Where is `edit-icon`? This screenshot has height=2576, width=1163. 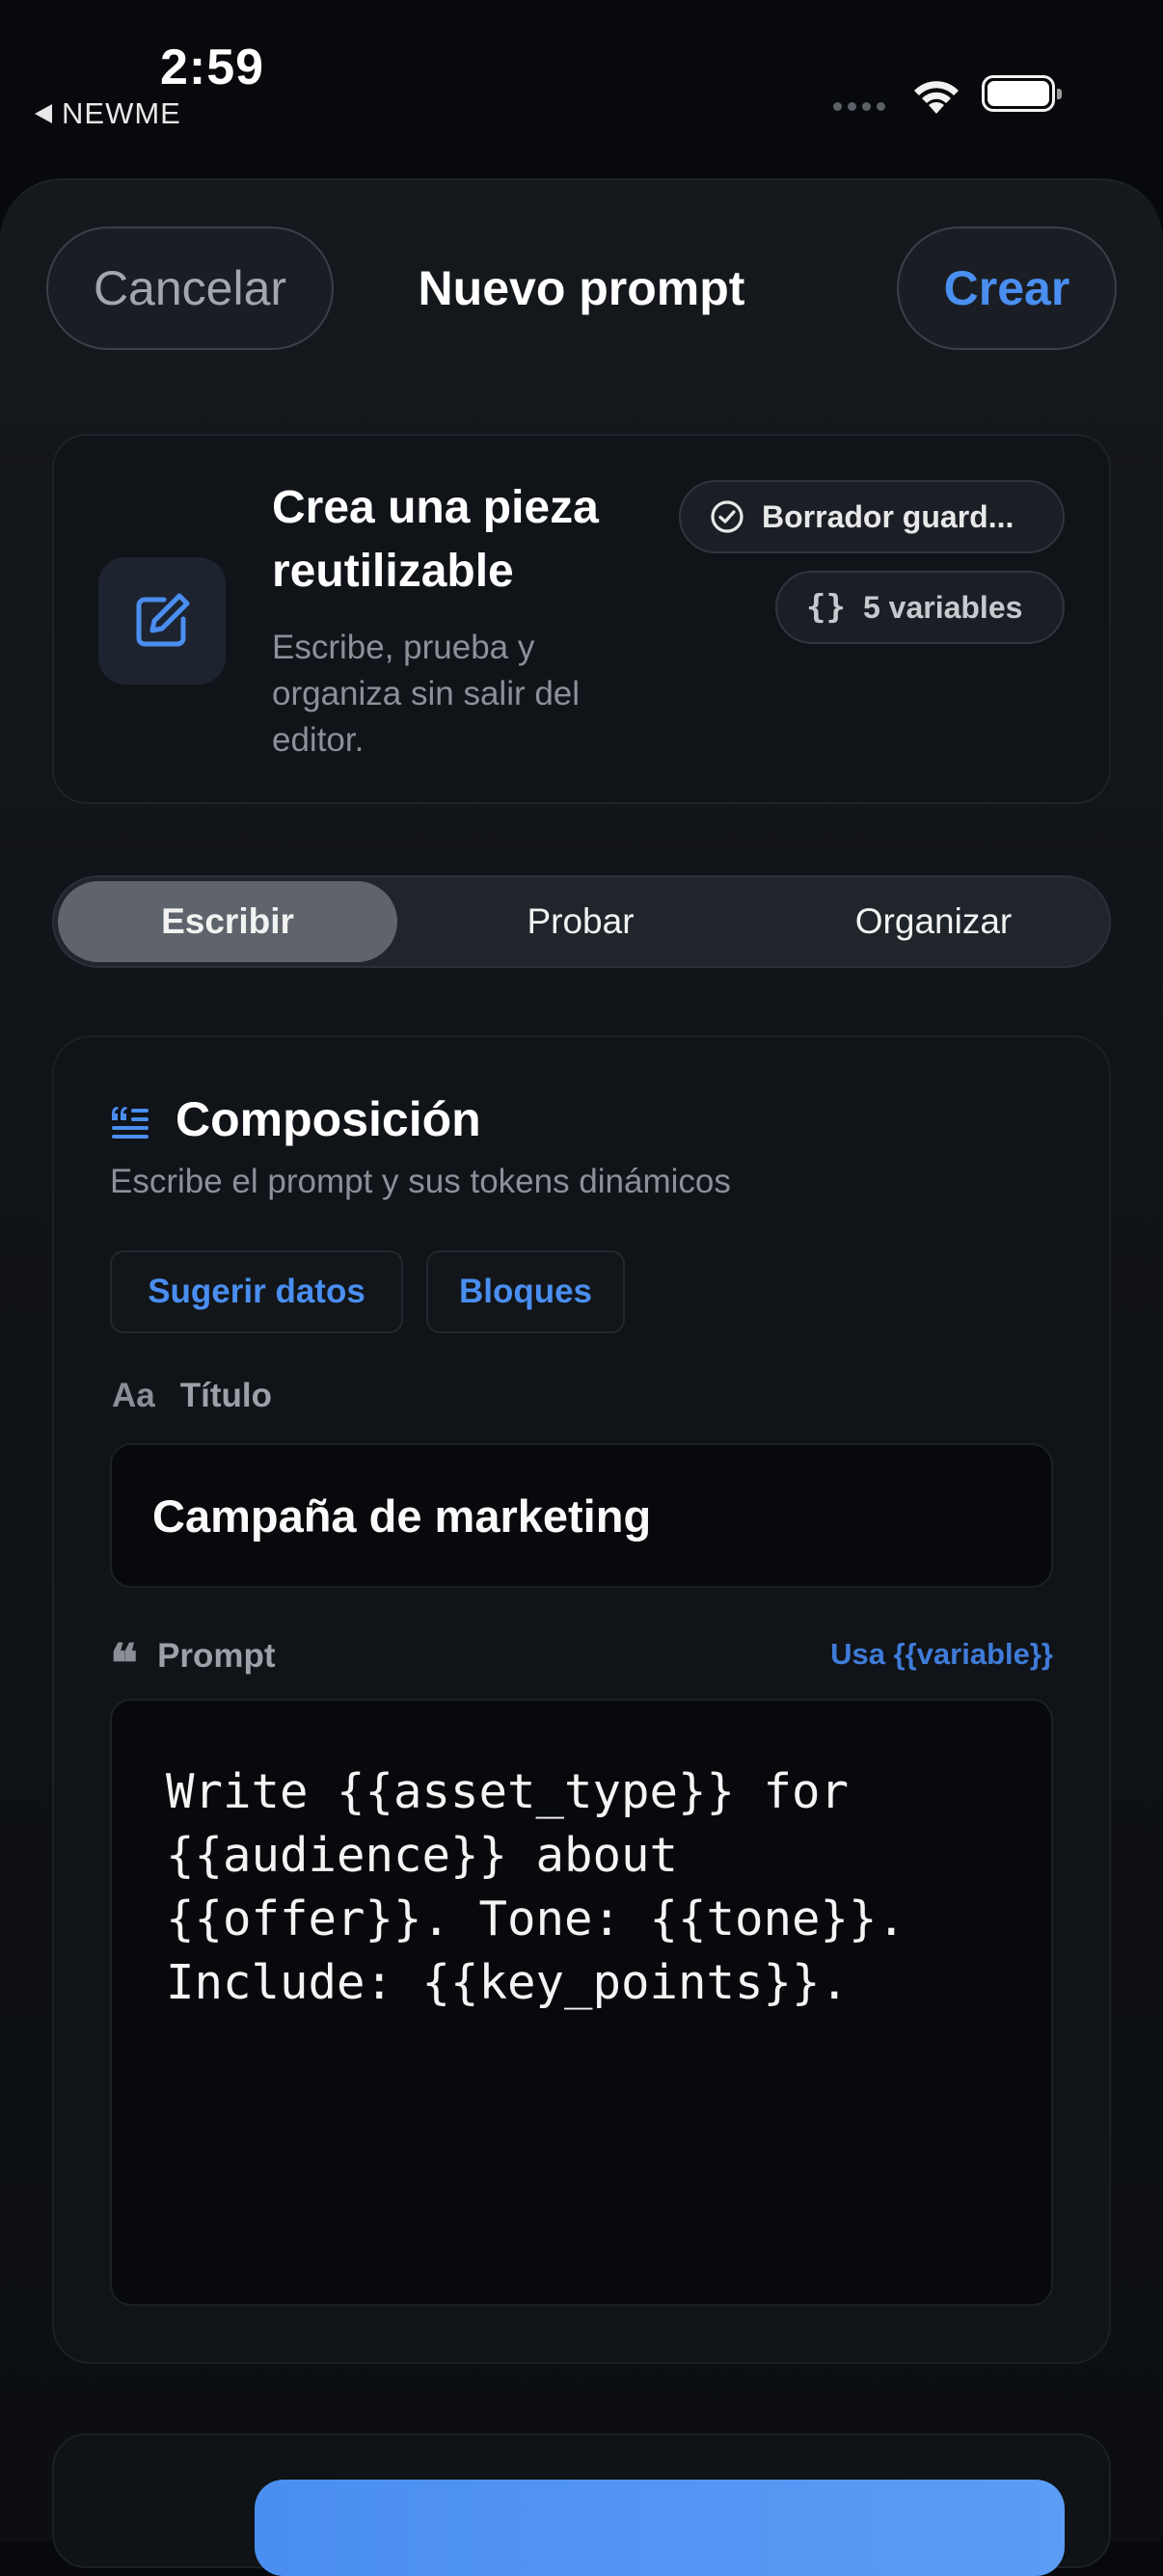 edit-icon is located at coordinates (162, 621).